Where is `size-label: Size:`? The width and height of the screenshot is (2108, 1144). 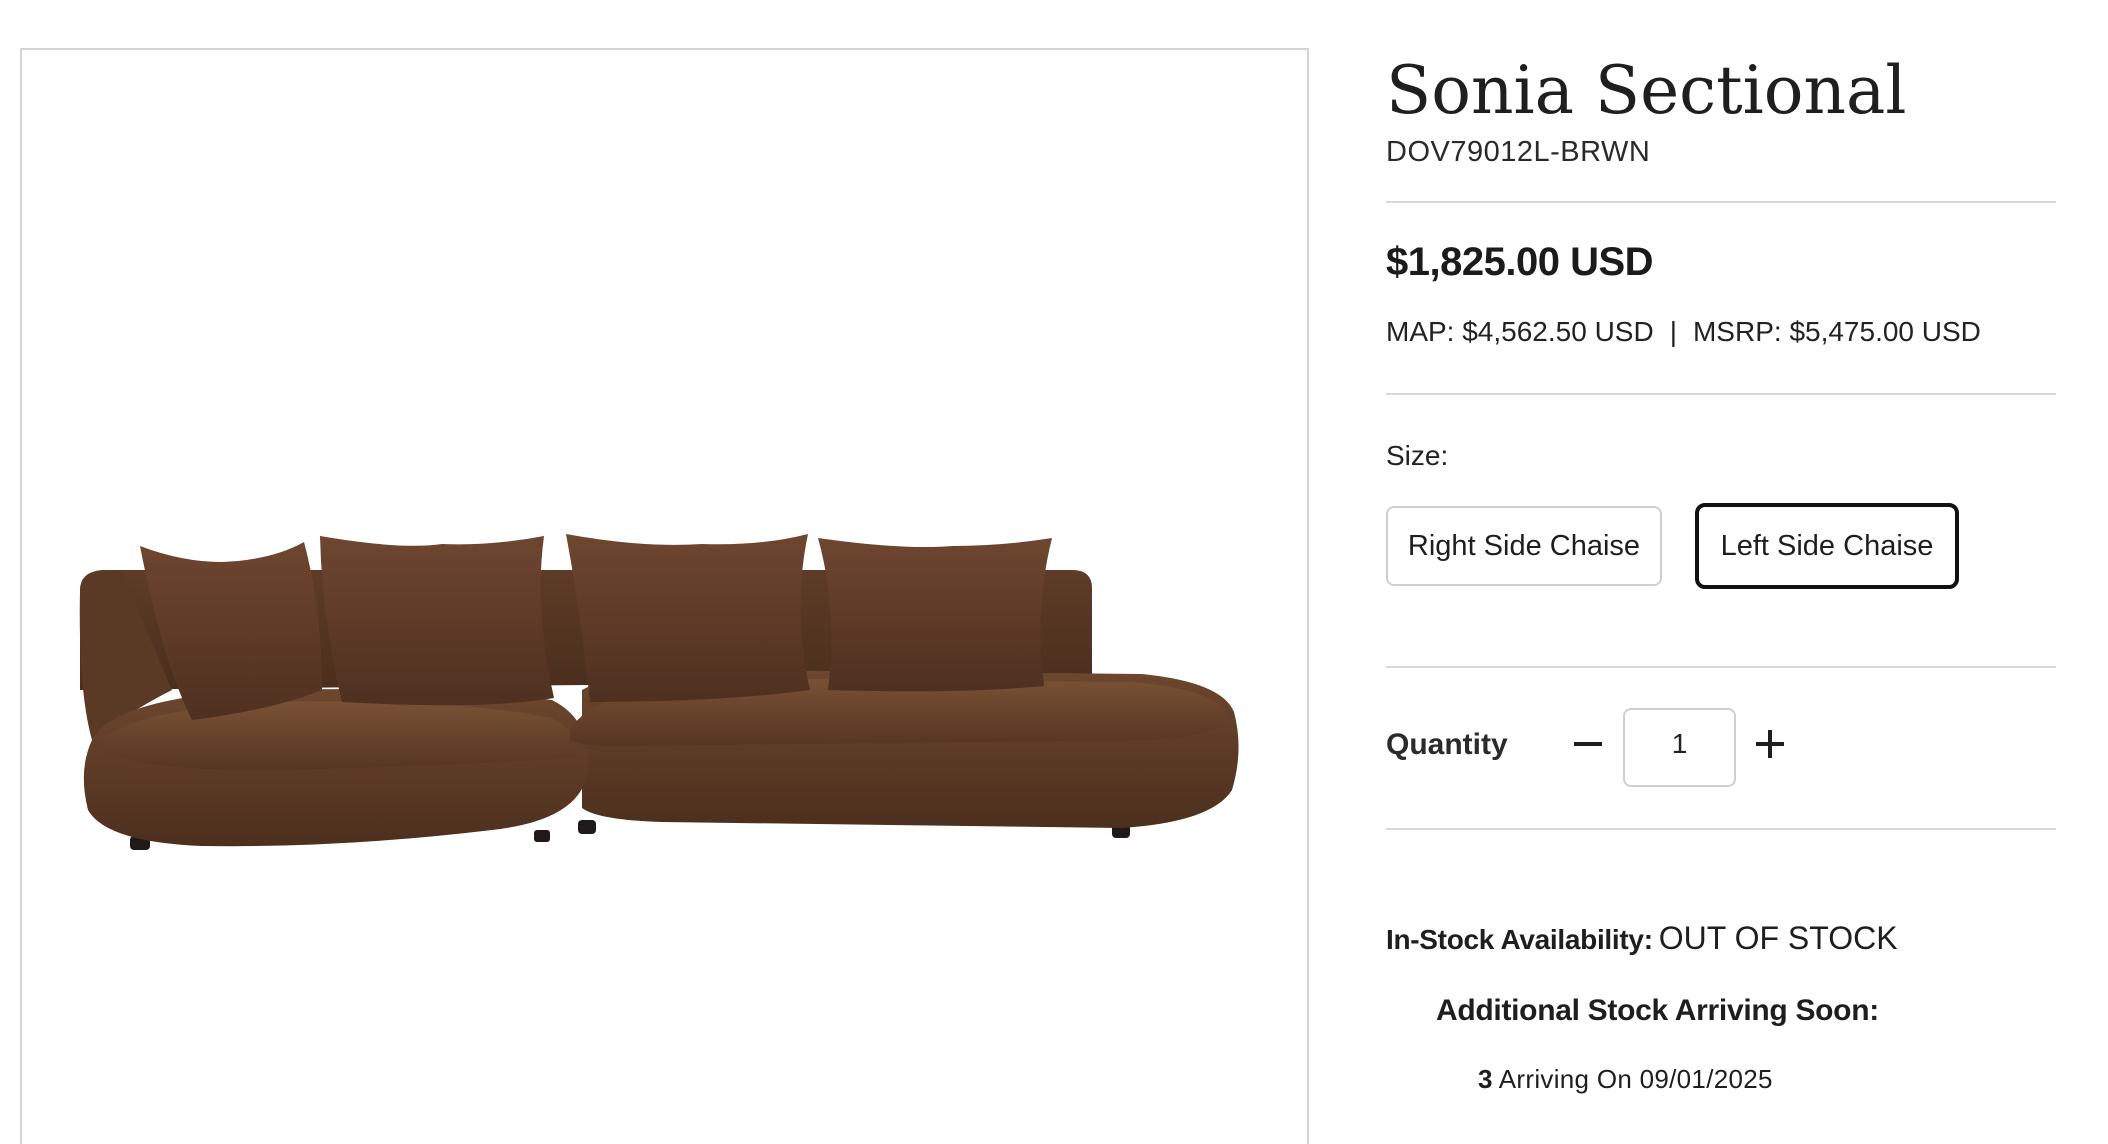
size-label: Size: is located at coordinates (1417, 455).